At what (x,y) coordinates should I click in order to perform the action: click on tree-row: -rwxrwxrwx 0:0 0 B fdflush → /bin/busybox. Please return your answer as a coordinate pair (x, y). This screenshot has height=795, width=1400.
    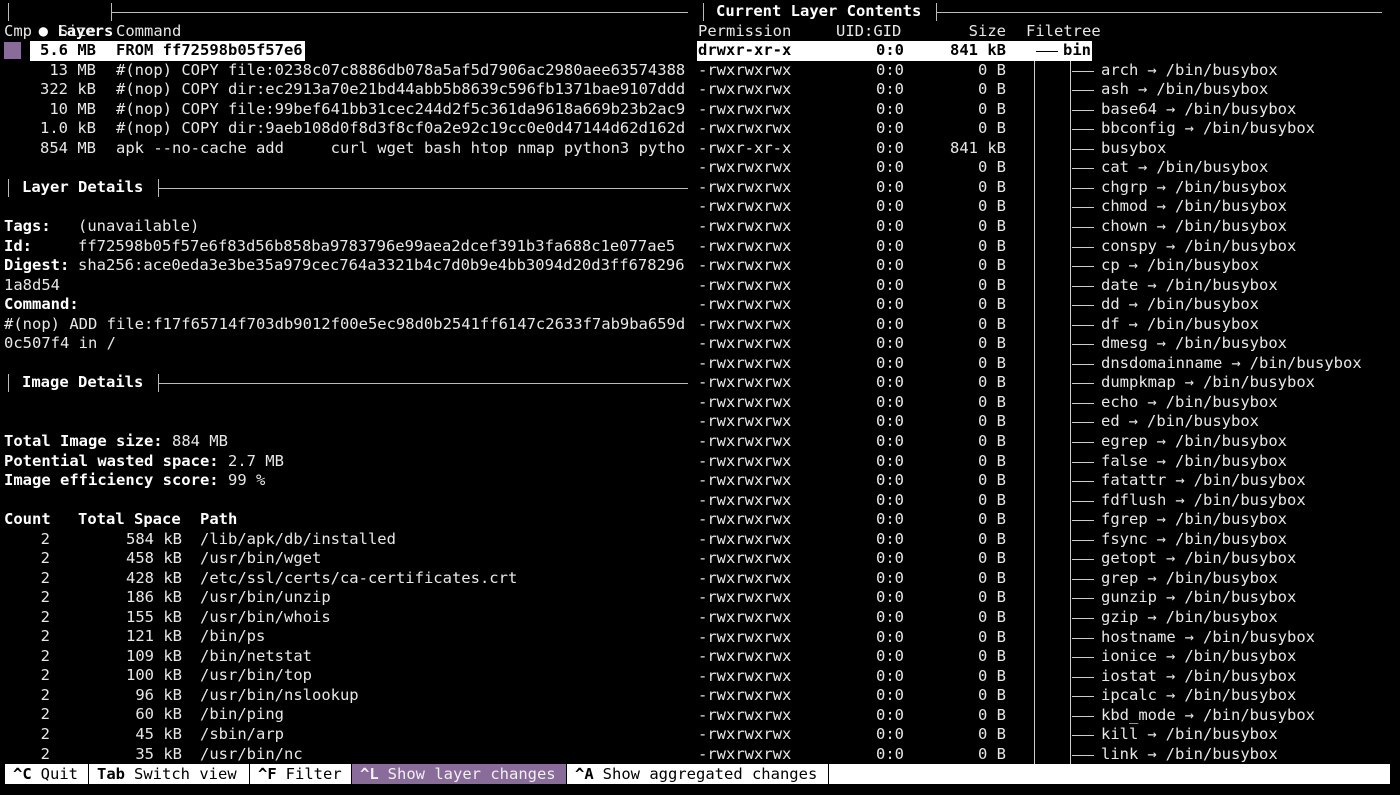
    Looking at the image, I should click on (700, 501).